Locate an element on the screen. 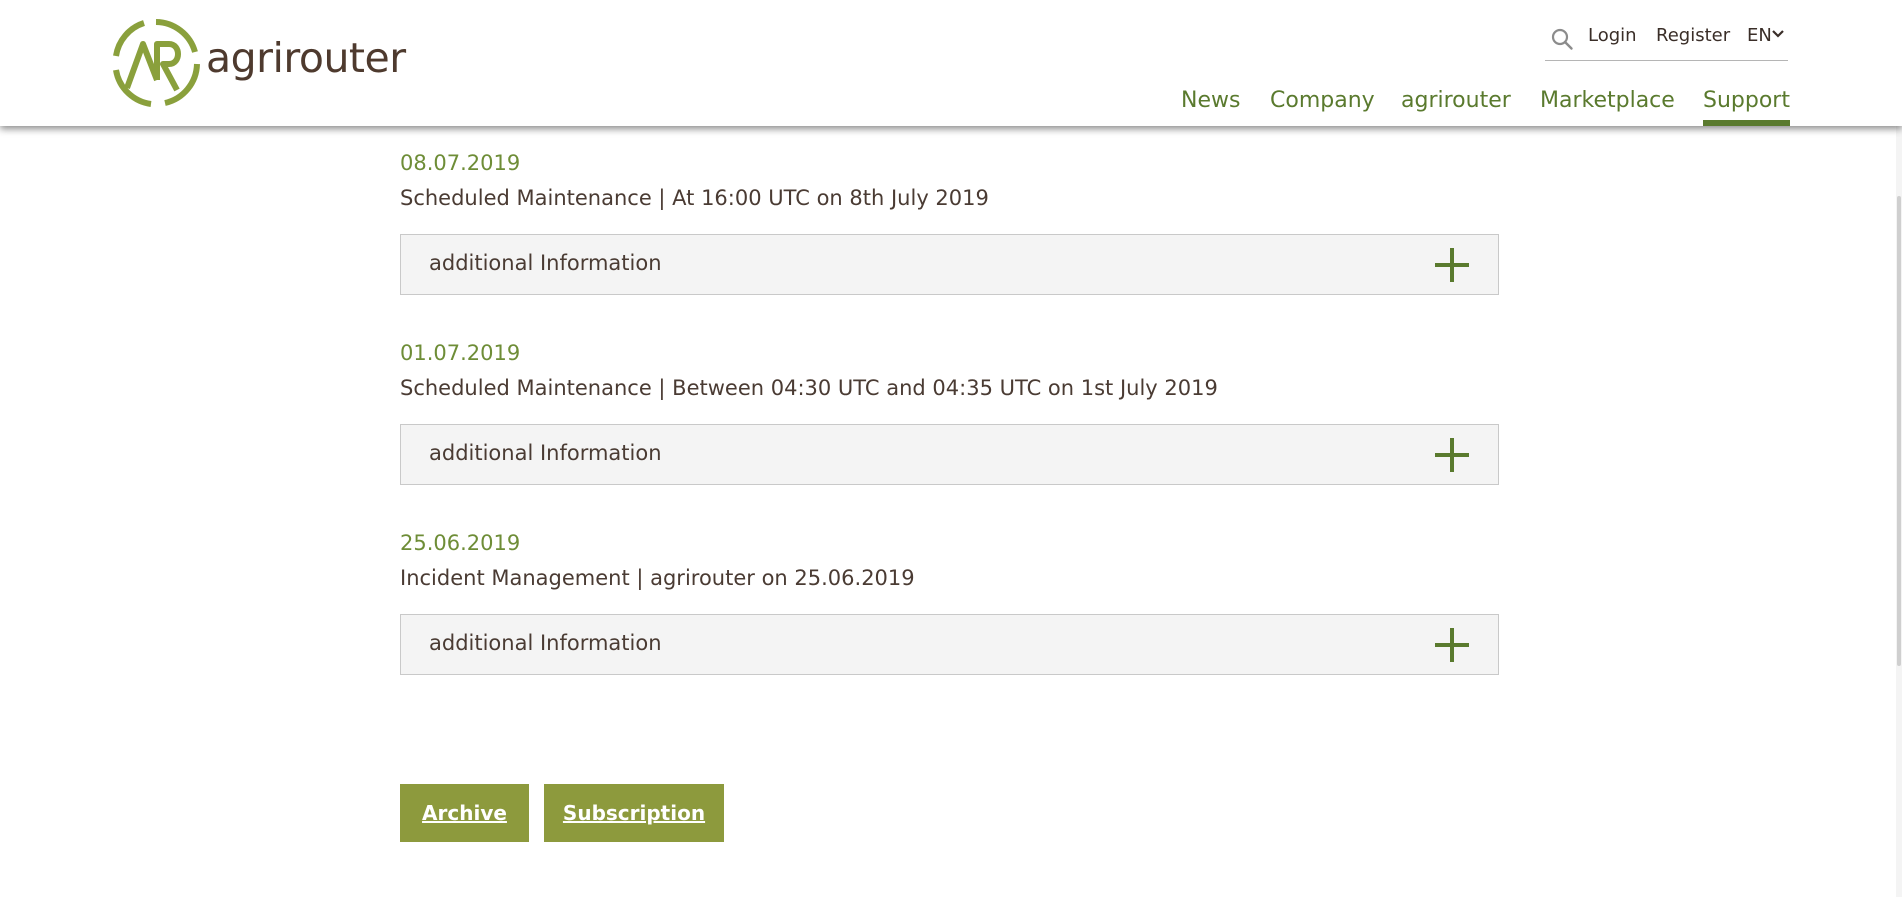 Image resolution: width=1902 pixels, height=897 pixels. utility-bar: Login Register EN is located at coordinates (1666, 41).